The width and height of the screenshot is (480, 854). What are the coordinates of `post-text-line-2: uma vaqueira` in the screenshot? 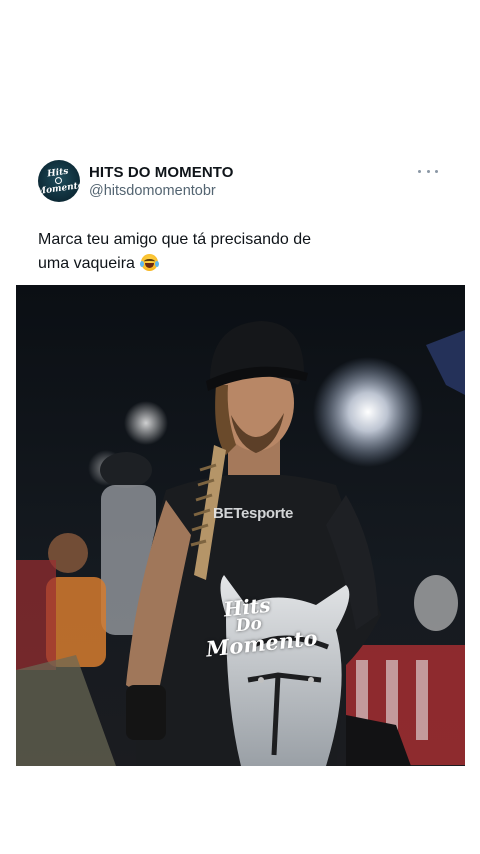 It's located at (86, 263).